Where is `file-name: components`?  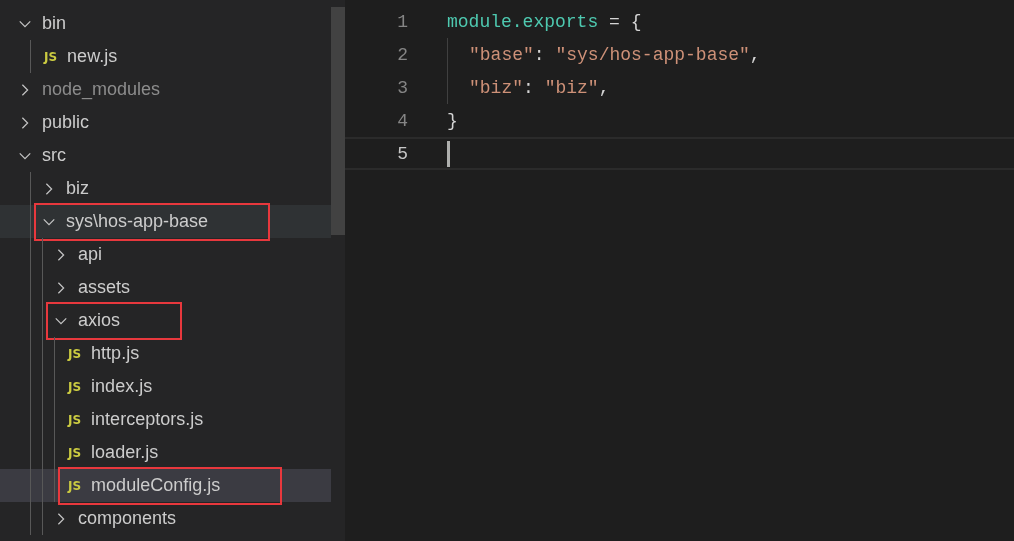
file-name: components is located at coordinates (127, 518).